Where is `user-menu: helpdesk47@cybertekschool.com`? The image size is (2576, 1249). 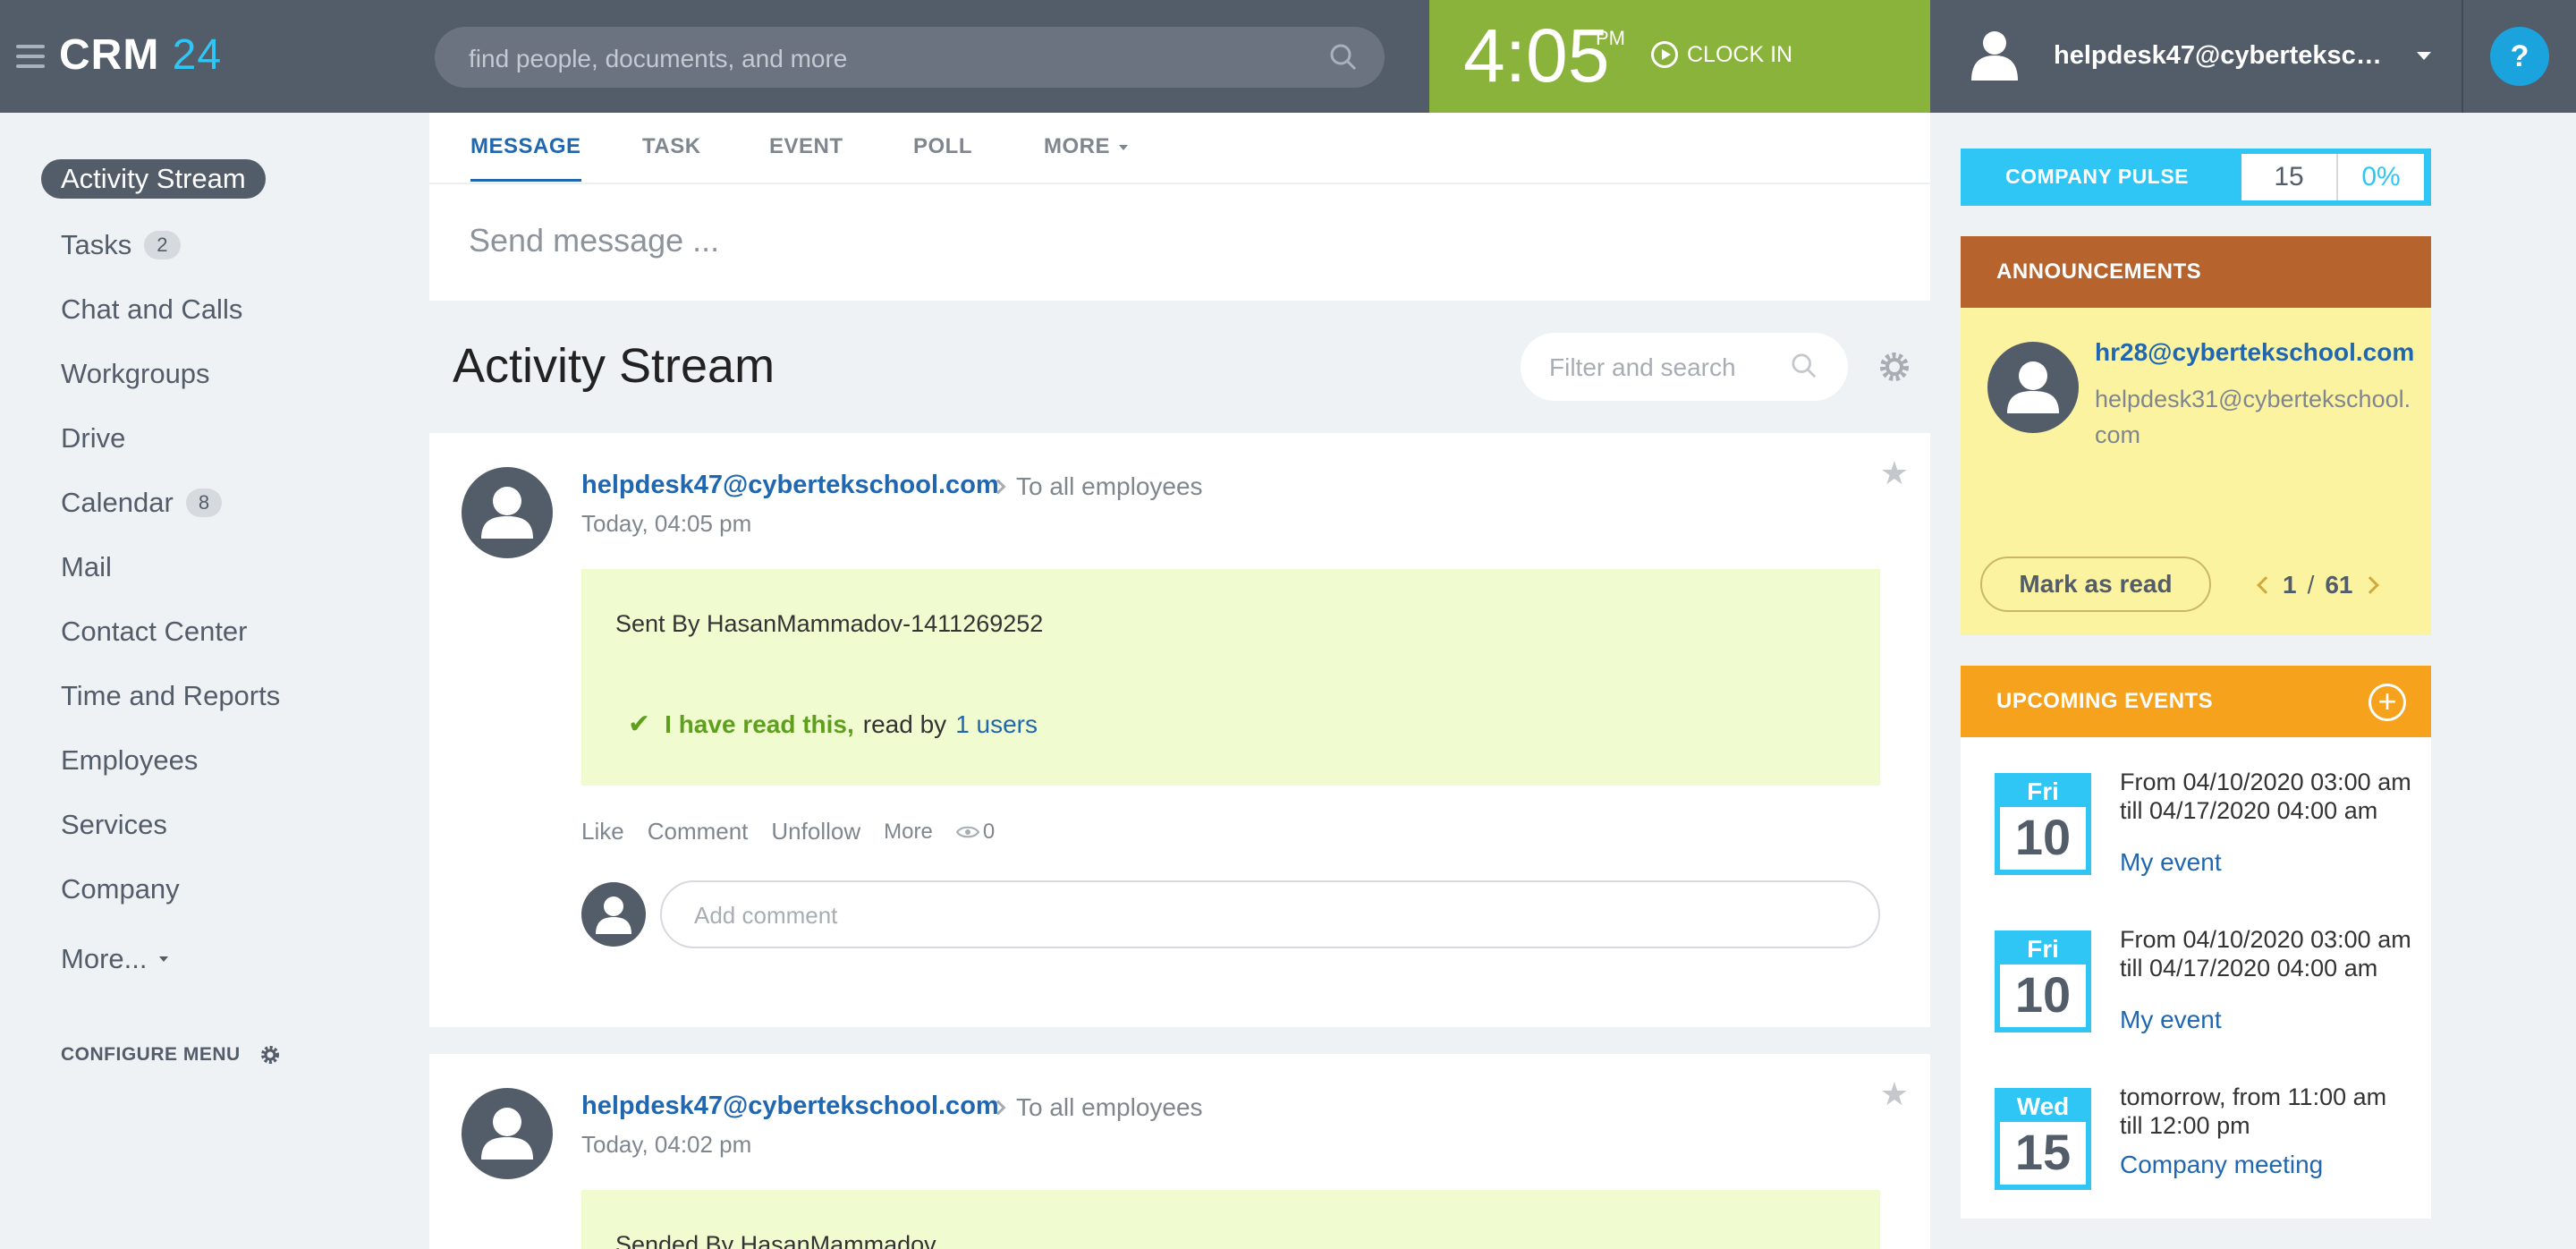 user-menu: helpdesk47@cybertekschool.com is located at coordinates (2196, 56).